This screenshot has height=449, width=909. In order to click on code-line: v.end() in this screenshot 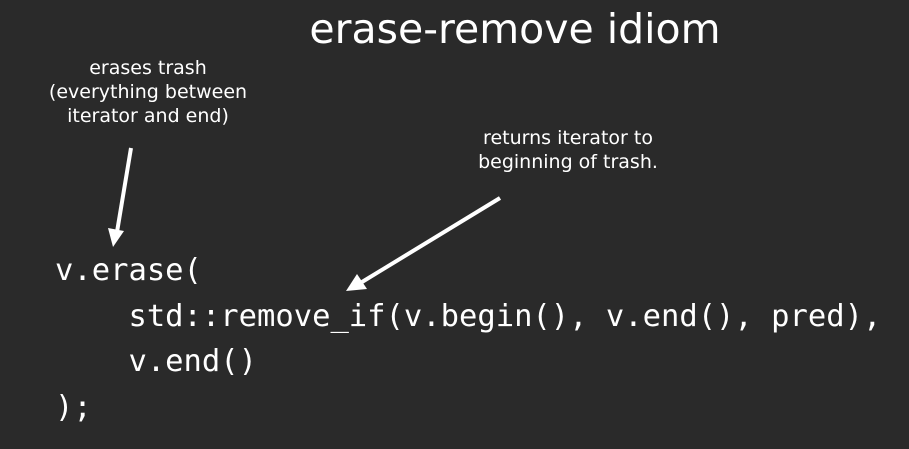, I will do `click(156, 361)`.